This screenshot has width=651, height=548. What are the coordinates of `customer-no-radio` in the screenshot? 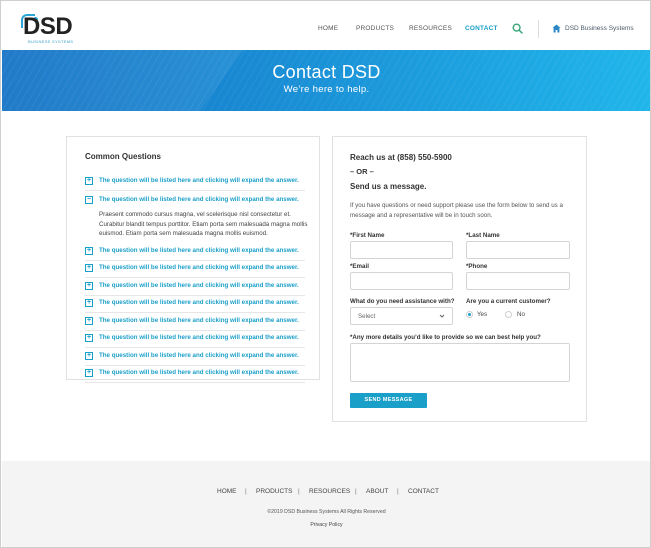 It's located at (508, 314).